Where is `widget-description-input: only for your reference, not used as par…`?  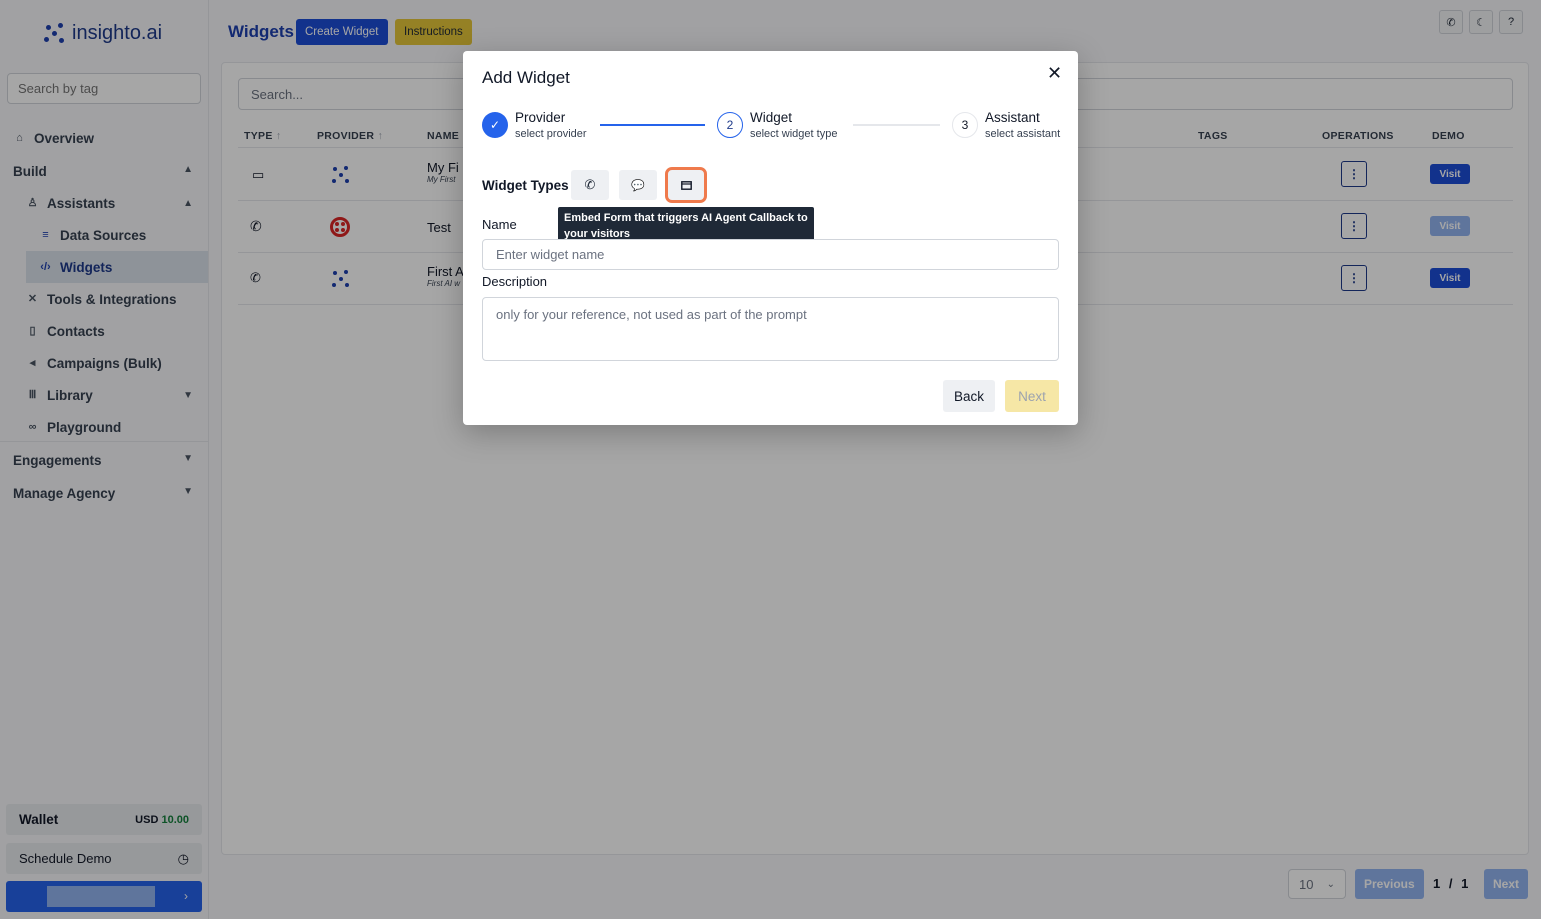
widget-description-input: only for your reference, not used as par… is located at coordinates (770, 329).